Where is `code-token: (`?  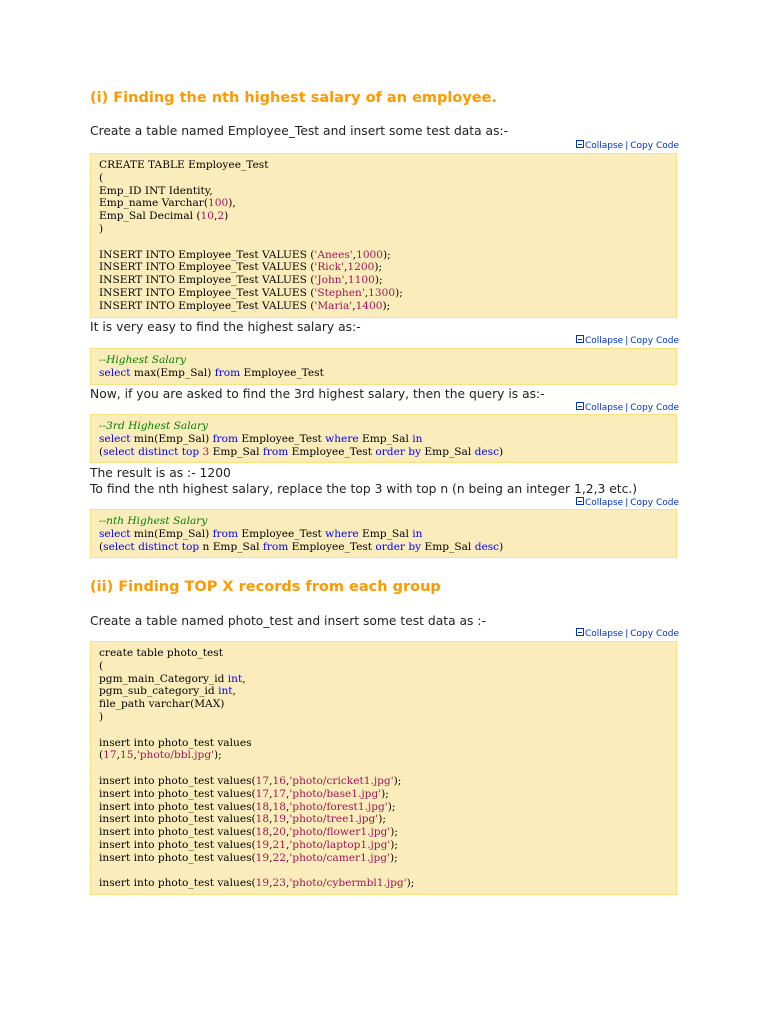
code-token: ( is located at coordinates (101, 665).